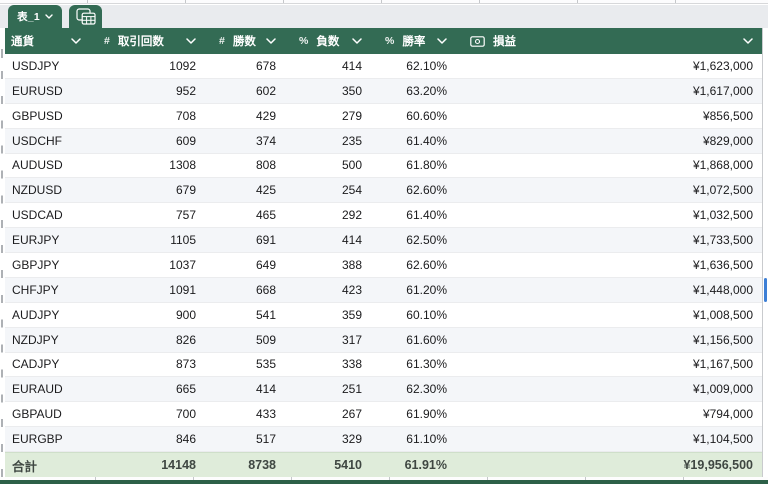 Image resolution: width=768 pixels, height=484 pixels. What do you see at coordinates (413, 116) in the screenshot?
I see `cell-winrate: 60.60%` at bounding box center [413, 116].